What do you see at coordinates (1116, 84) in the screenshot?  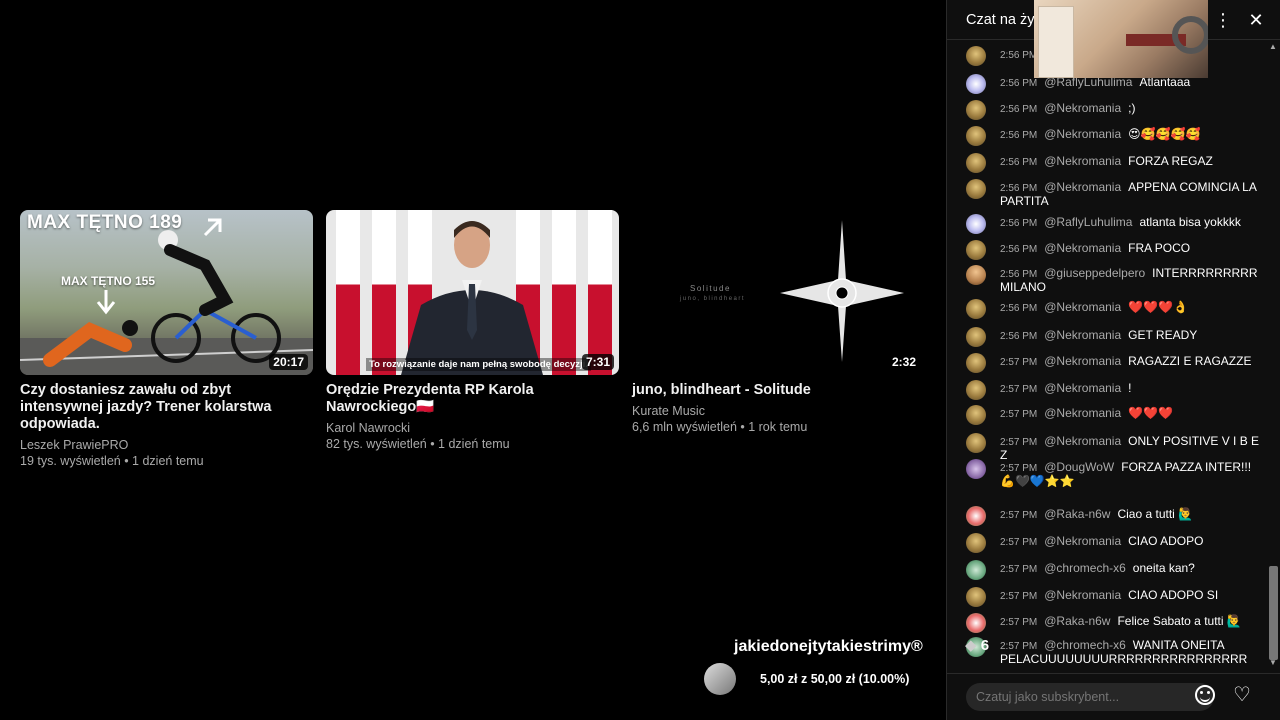 I see `chat-message: 2:56 PM @RaflyLuhulima Atlantaaa` at bounding box center [1116, 84].